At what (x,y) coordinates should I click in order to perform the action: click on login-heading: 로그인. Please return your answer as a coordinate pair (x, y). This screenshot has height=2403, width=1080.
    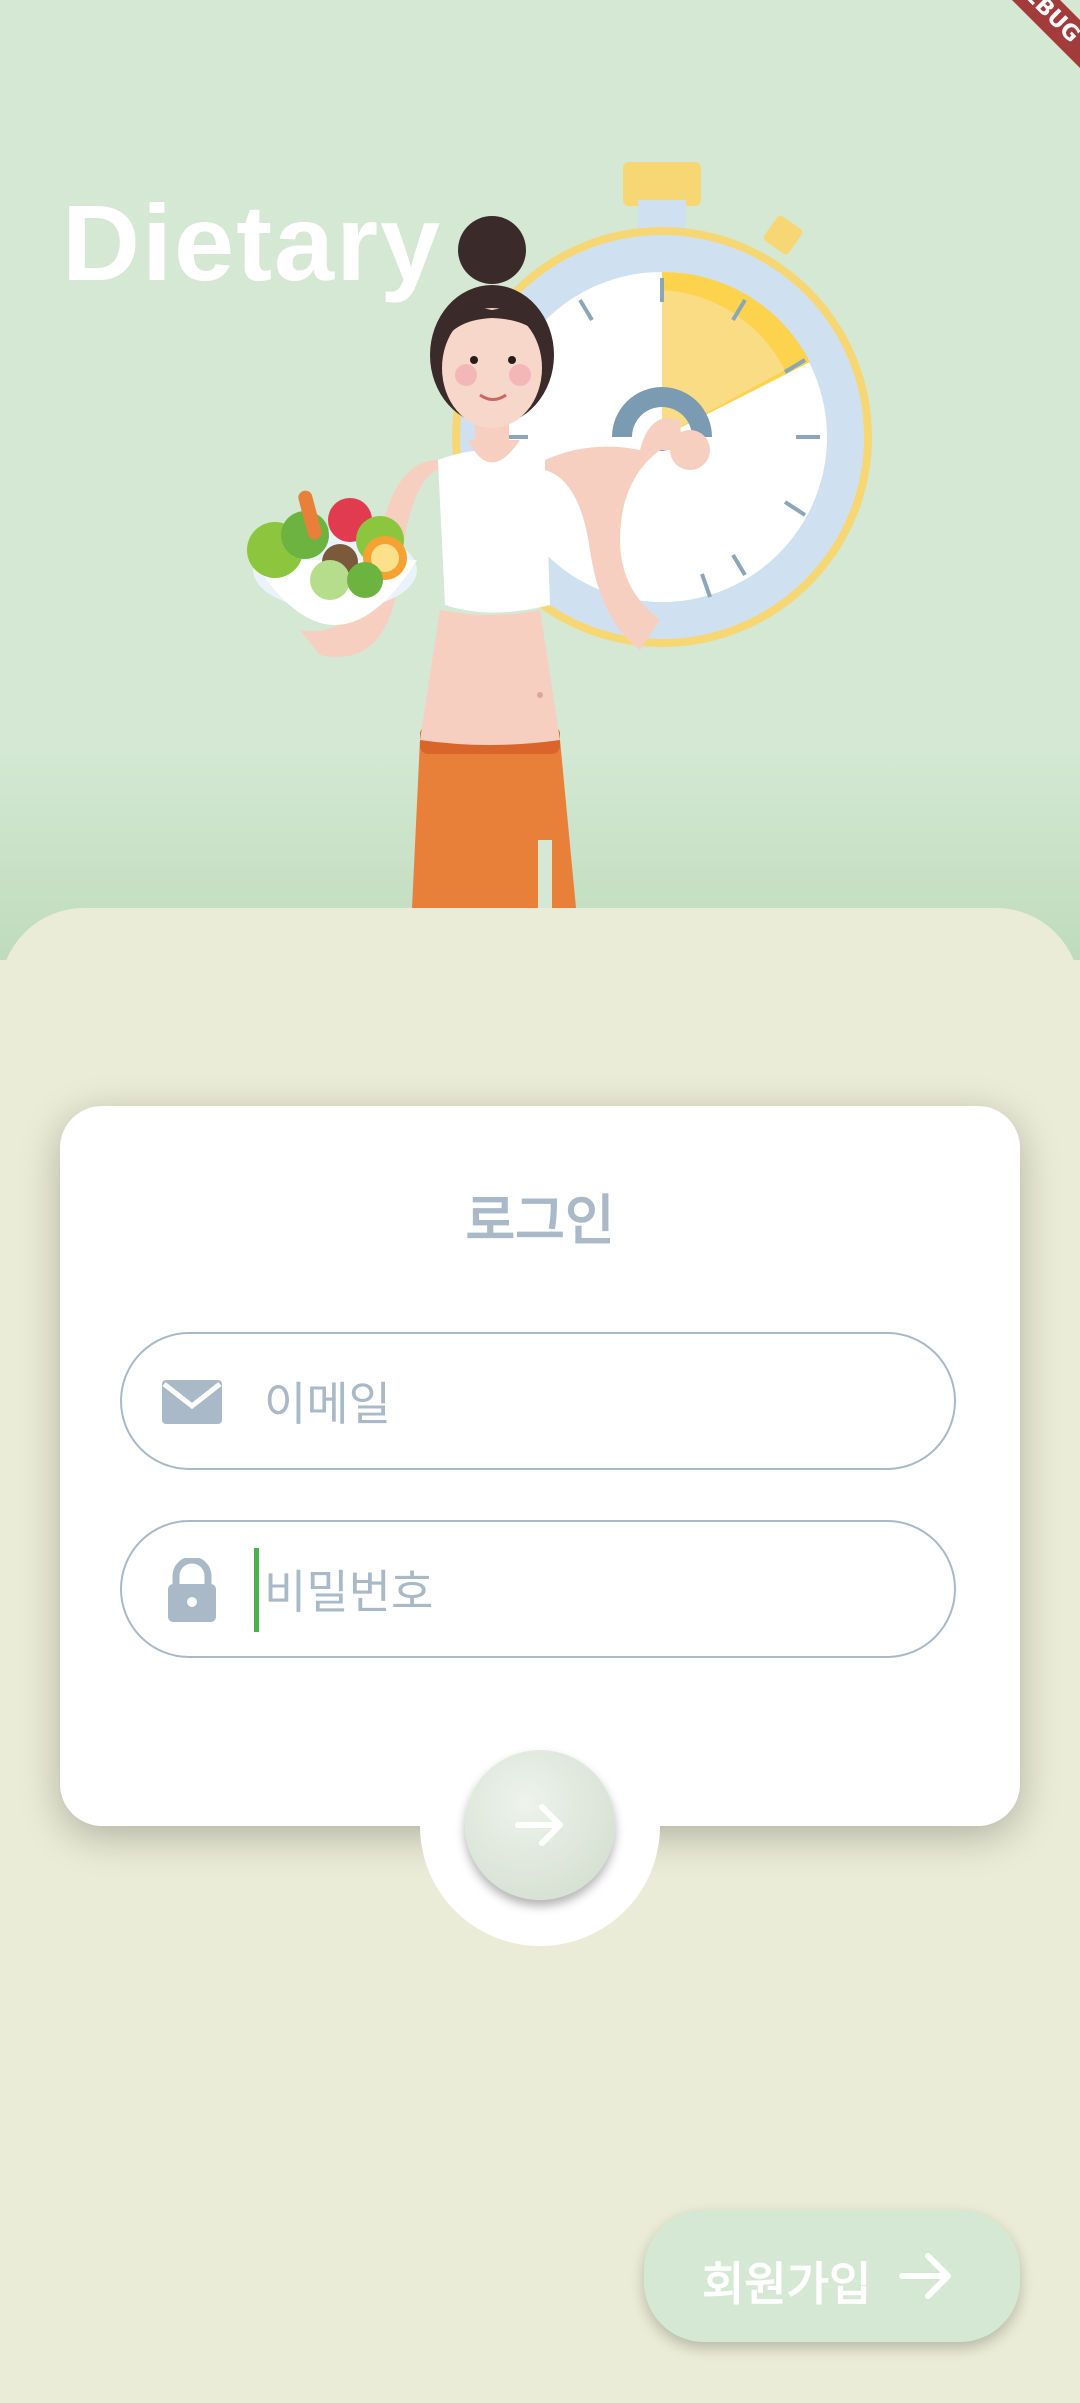
    Looking at the image, I should click on (540, 1220).